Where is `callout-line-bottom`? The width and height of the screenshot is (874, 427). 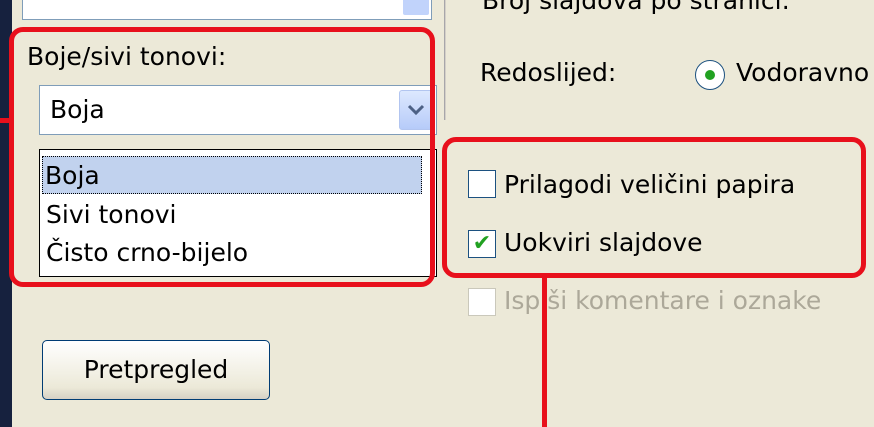 callout-line-bottom is located at coordinates (544, 352).